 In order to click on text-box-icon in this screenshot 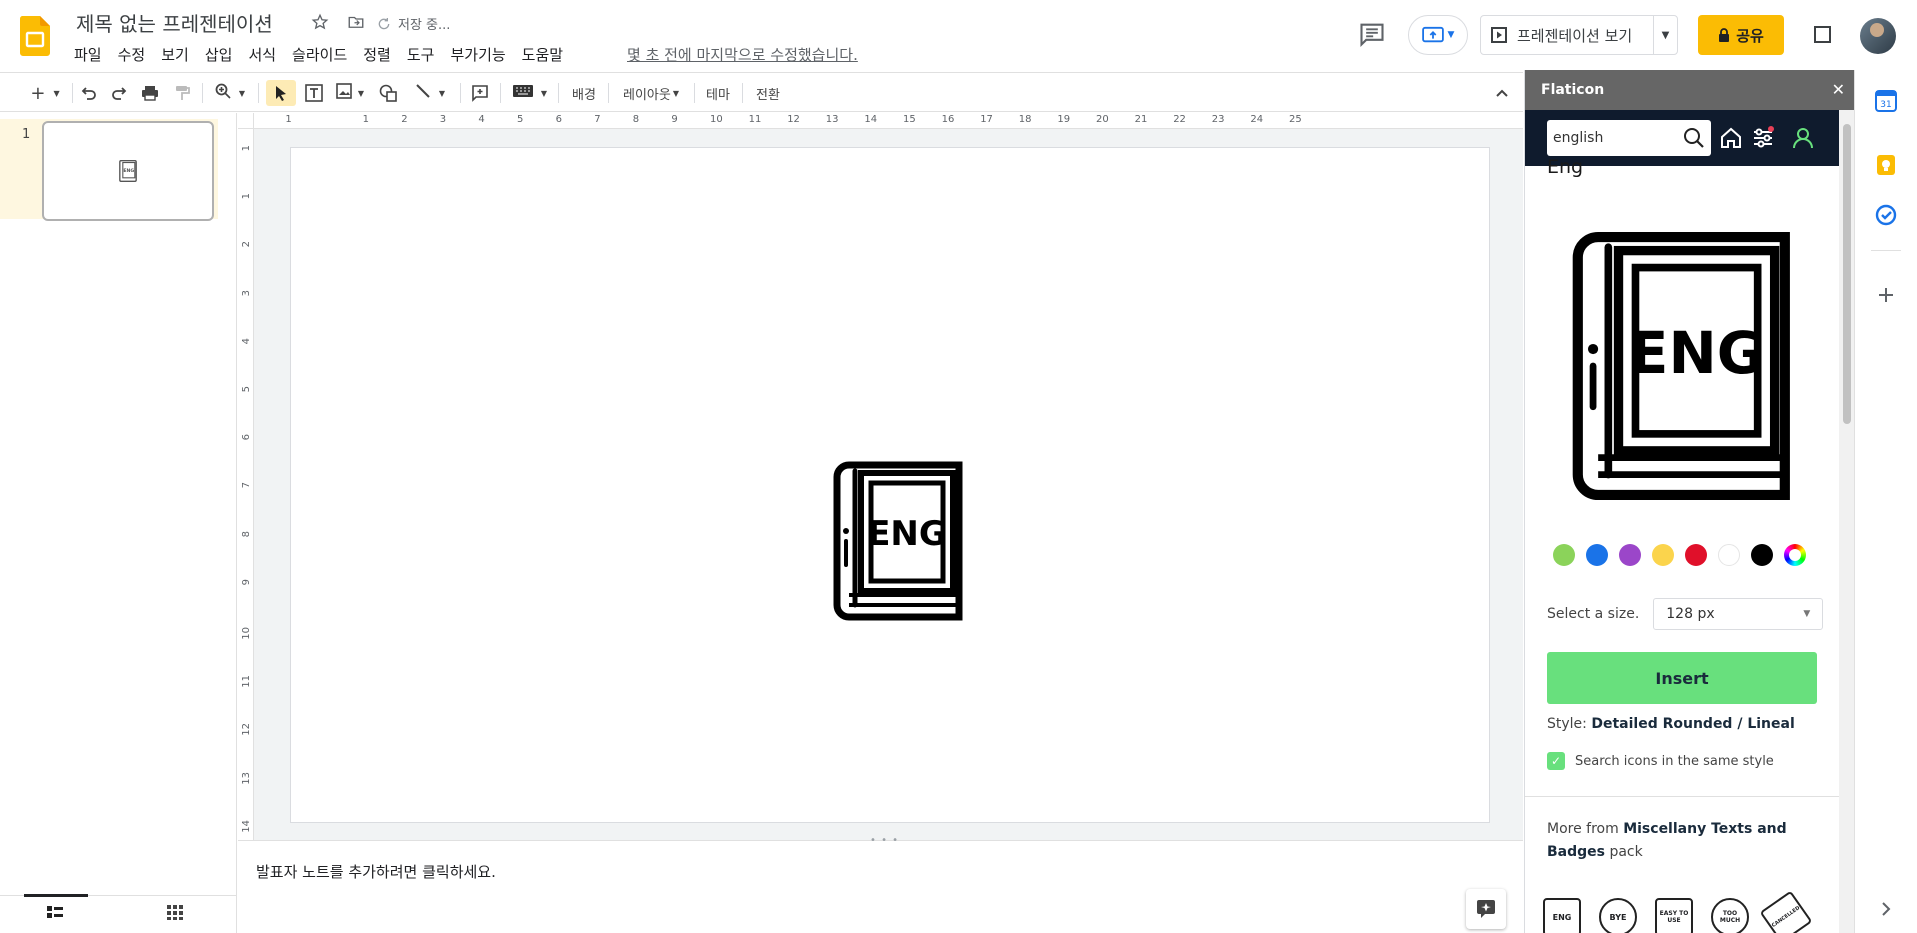, I will do `click(314, 93)`.